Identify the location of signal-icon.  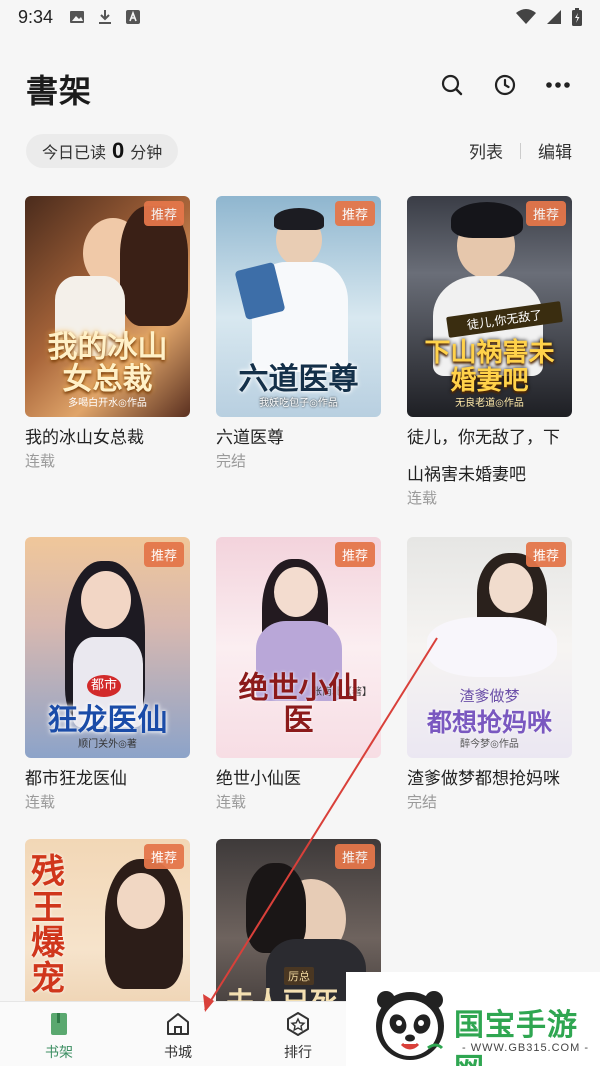
(554, 17).